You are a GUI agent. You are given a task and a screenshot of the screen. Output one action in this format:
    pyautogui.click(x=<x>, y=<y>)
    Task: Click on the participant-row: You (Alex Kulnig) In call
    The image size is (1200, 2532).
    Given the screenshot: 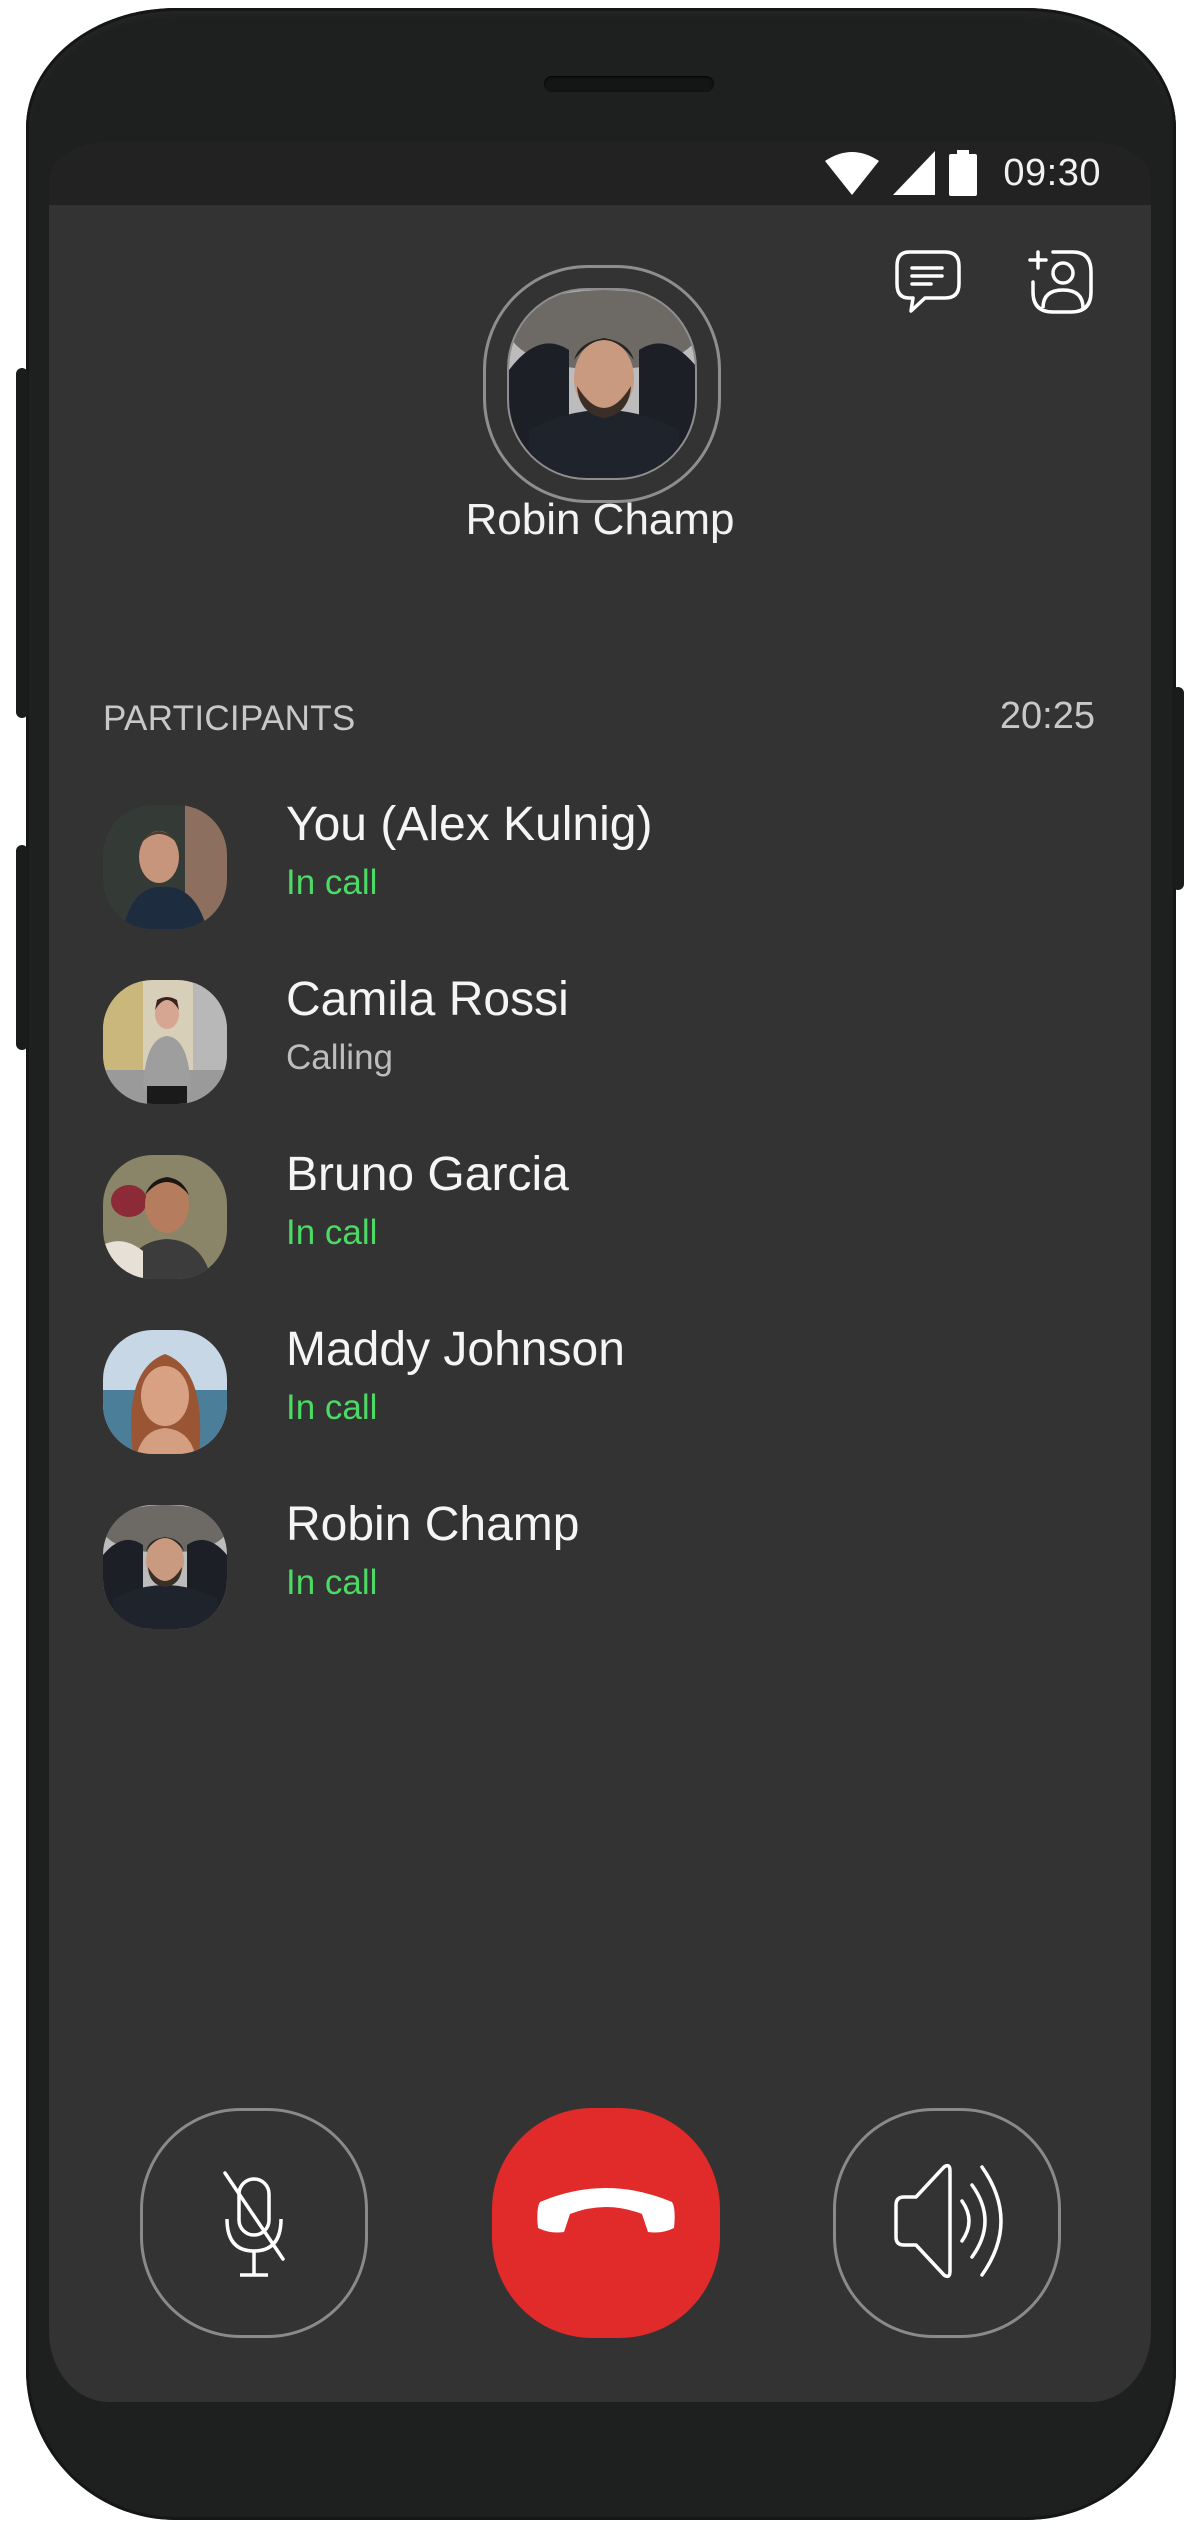 What is the action you would take?
    pyautogui.click(x=603, y=863)
    